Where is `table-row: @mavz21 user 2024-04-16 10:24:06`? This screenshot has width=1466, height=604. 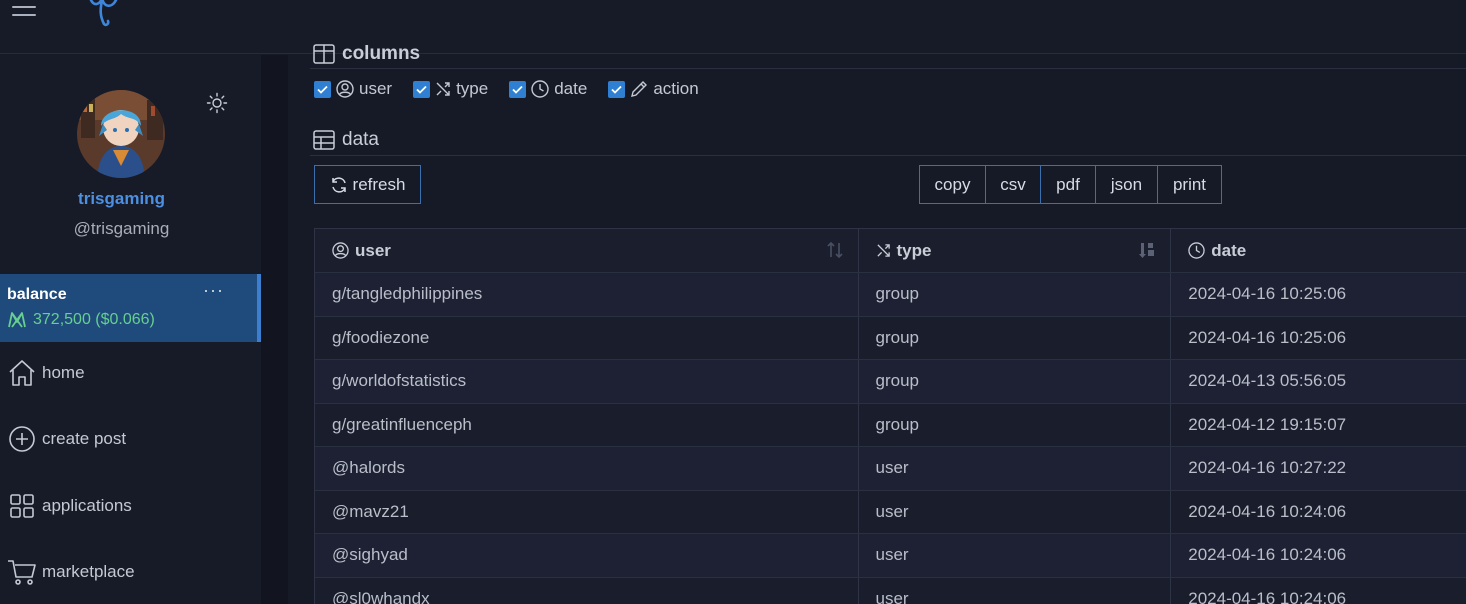
table-row: @mavz21 user 2024-04-16 10:24:06 is located at coordinates (890, 512).